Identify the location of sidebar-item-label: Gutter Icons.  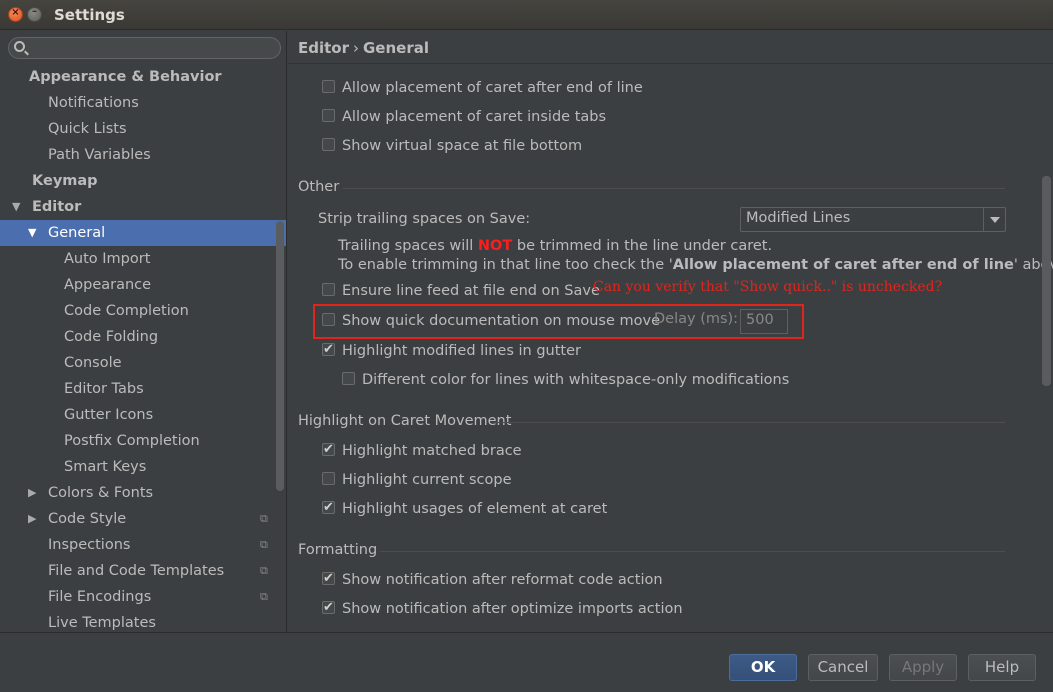
(109, 415).